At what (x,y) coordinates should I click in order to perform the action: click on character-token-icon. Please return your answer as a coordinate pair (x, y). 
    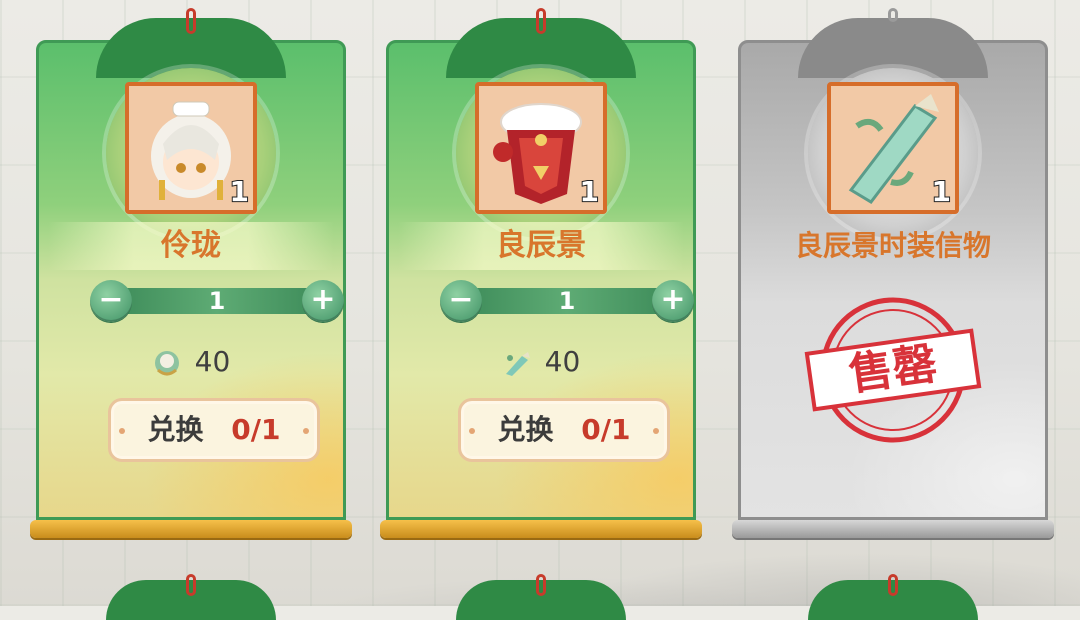
    Looking at the image, I should click on (166, 363).